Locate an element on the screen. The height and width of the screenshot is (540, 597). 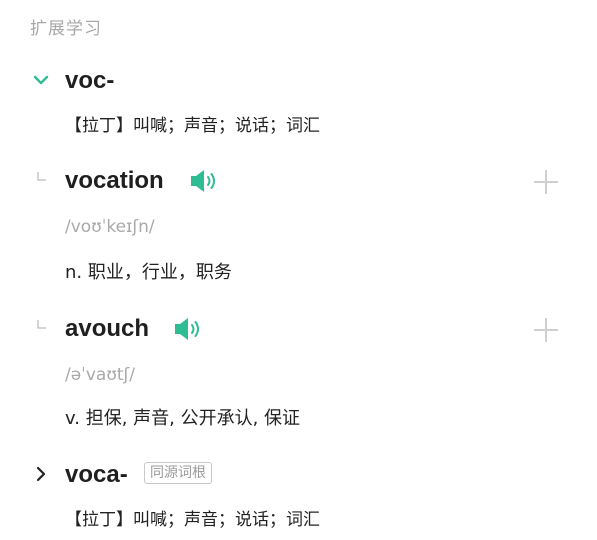
word-definition: v. 担保, 声音, 公开承认, 保证 is located at coordinates (183, 418).